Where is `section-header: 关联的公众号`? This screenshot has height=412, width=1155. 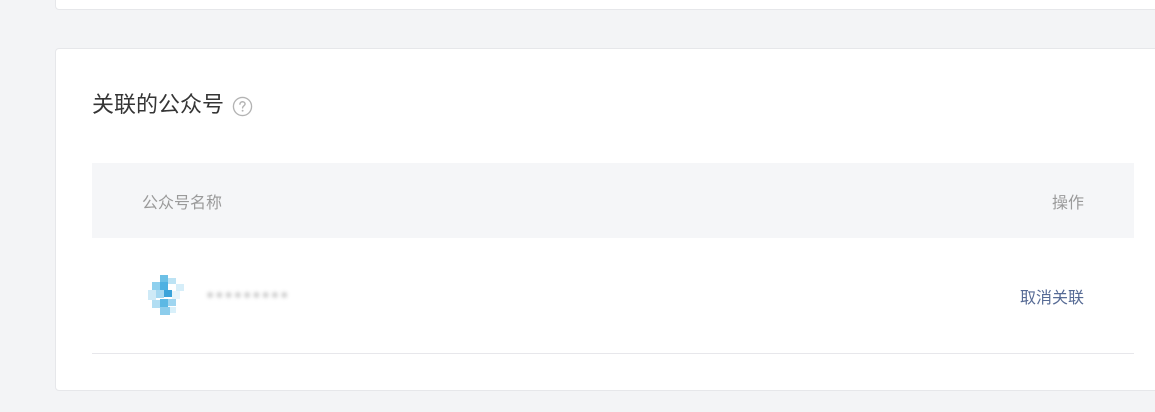
section-header: 关联的公众号 is located at coordinates (172, 106).